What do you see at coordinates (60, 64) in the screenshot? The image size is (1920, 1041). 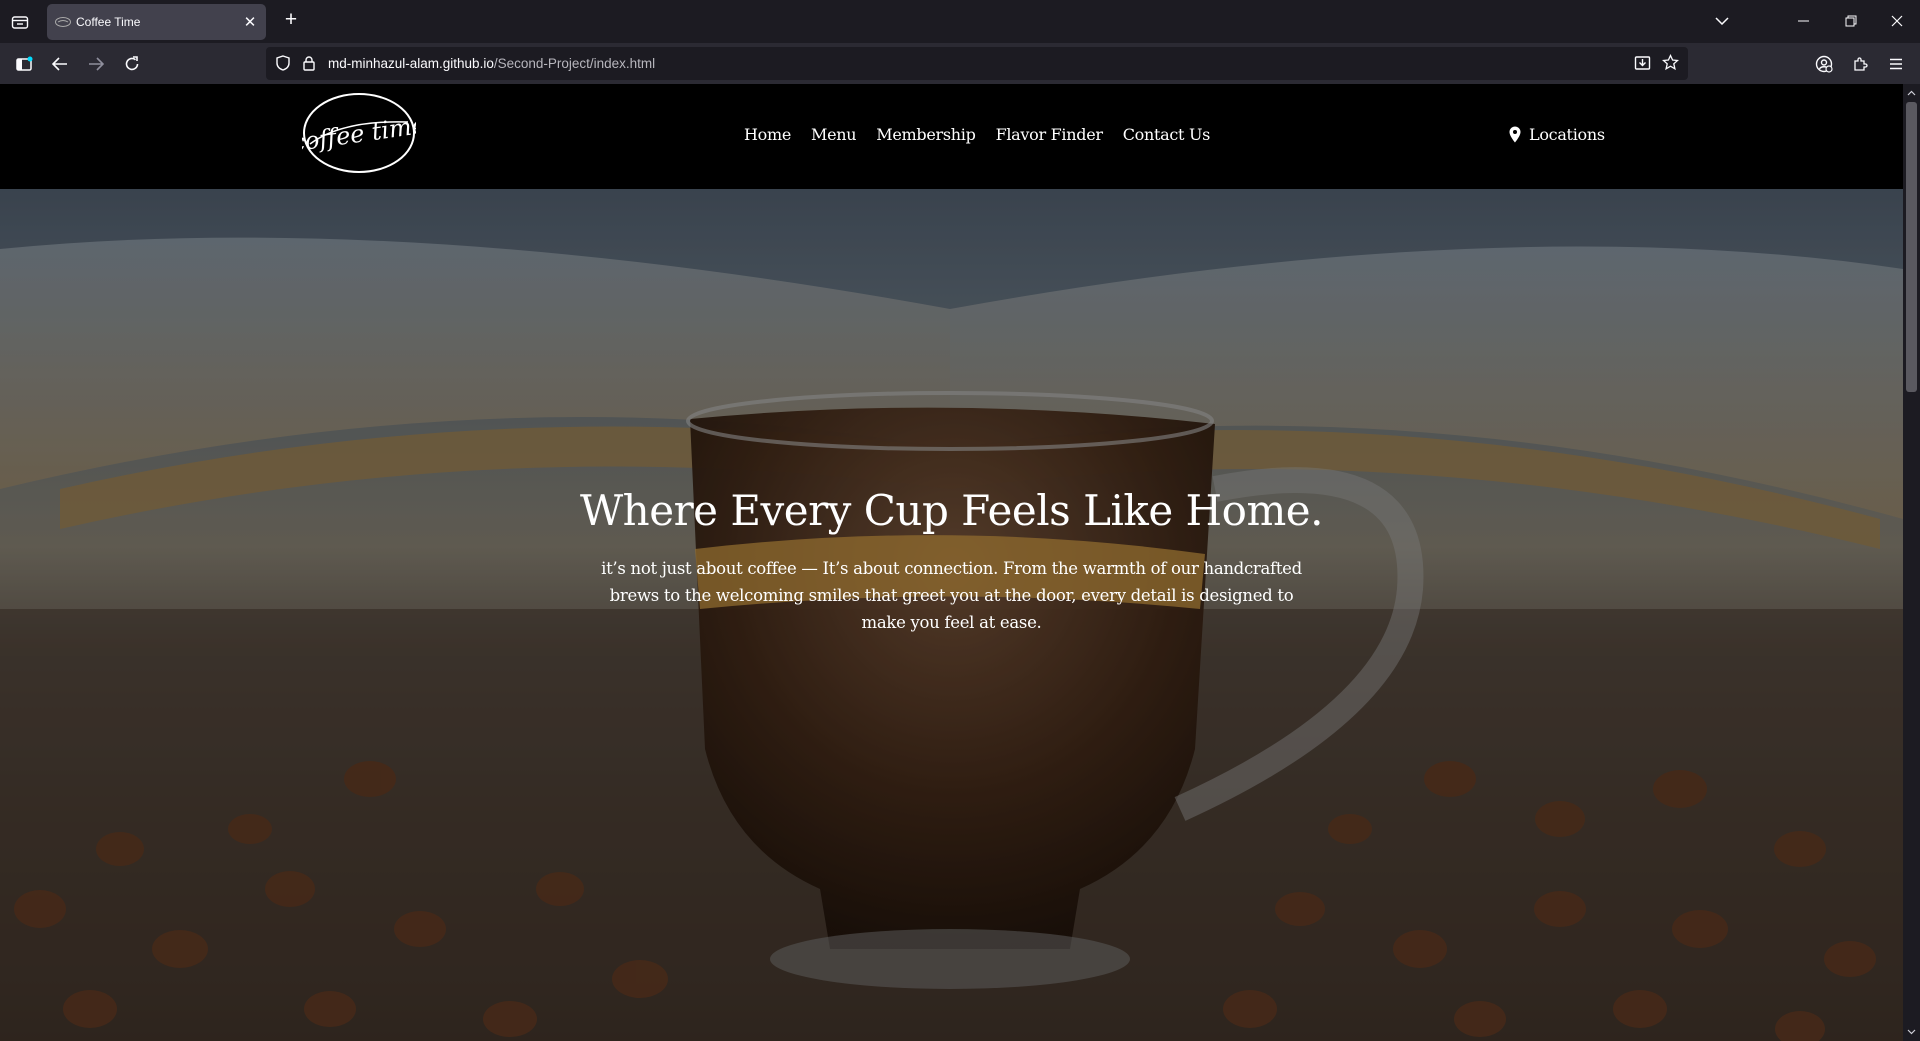 I see `back-arrow-icon` at bounding box center [60, 64].